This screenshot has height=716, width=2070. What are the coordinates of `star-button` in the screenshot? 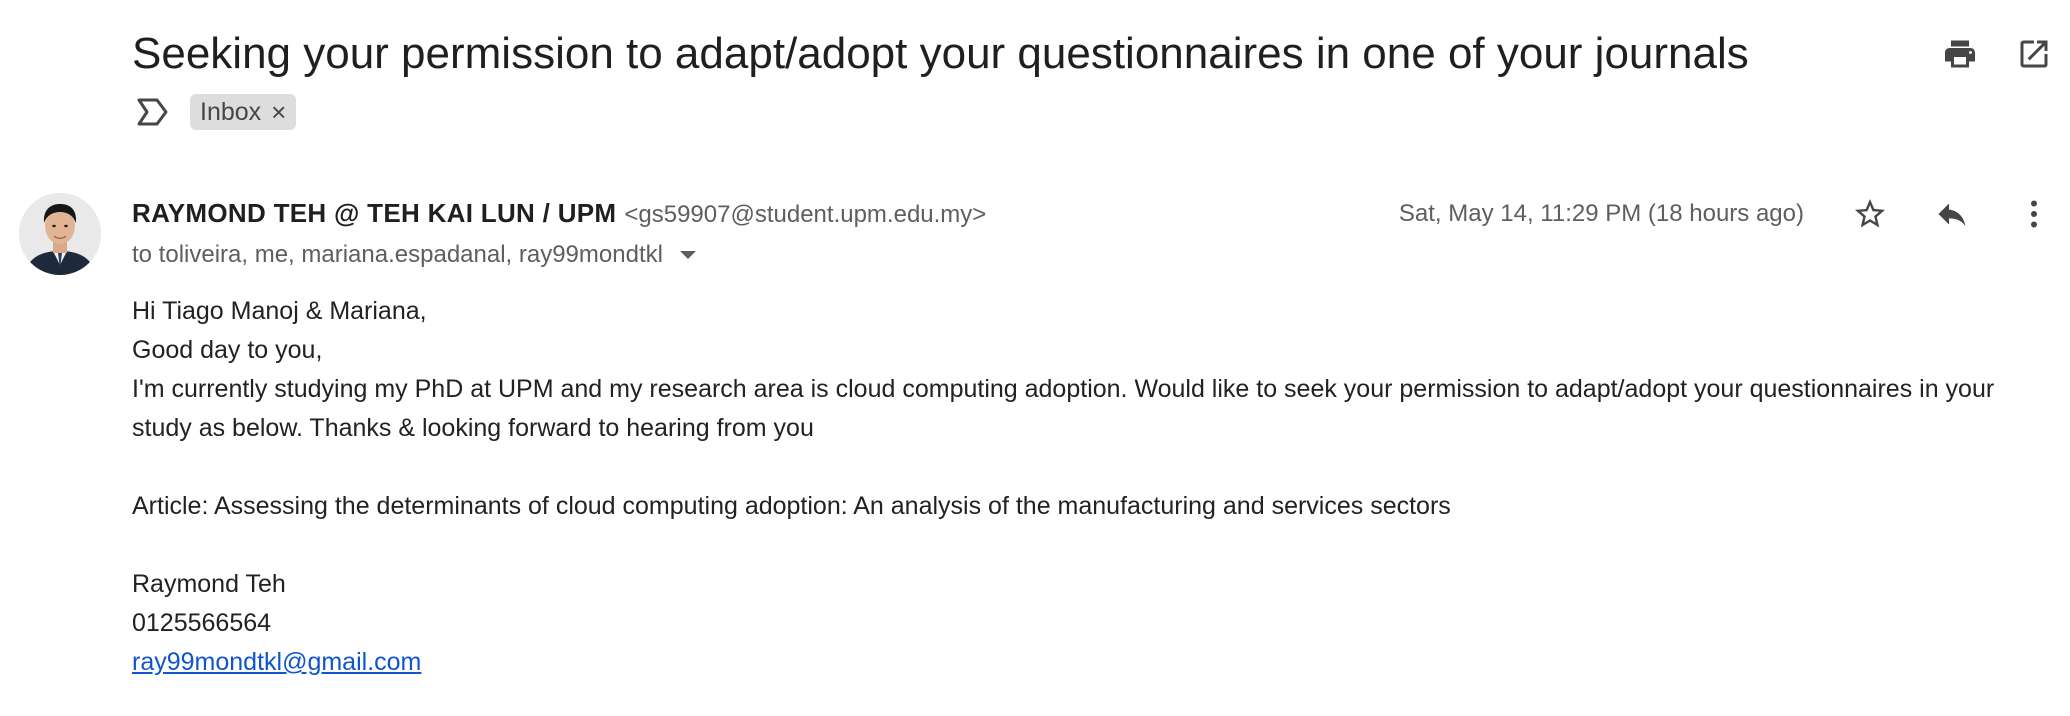 It's located at (1870, 214).